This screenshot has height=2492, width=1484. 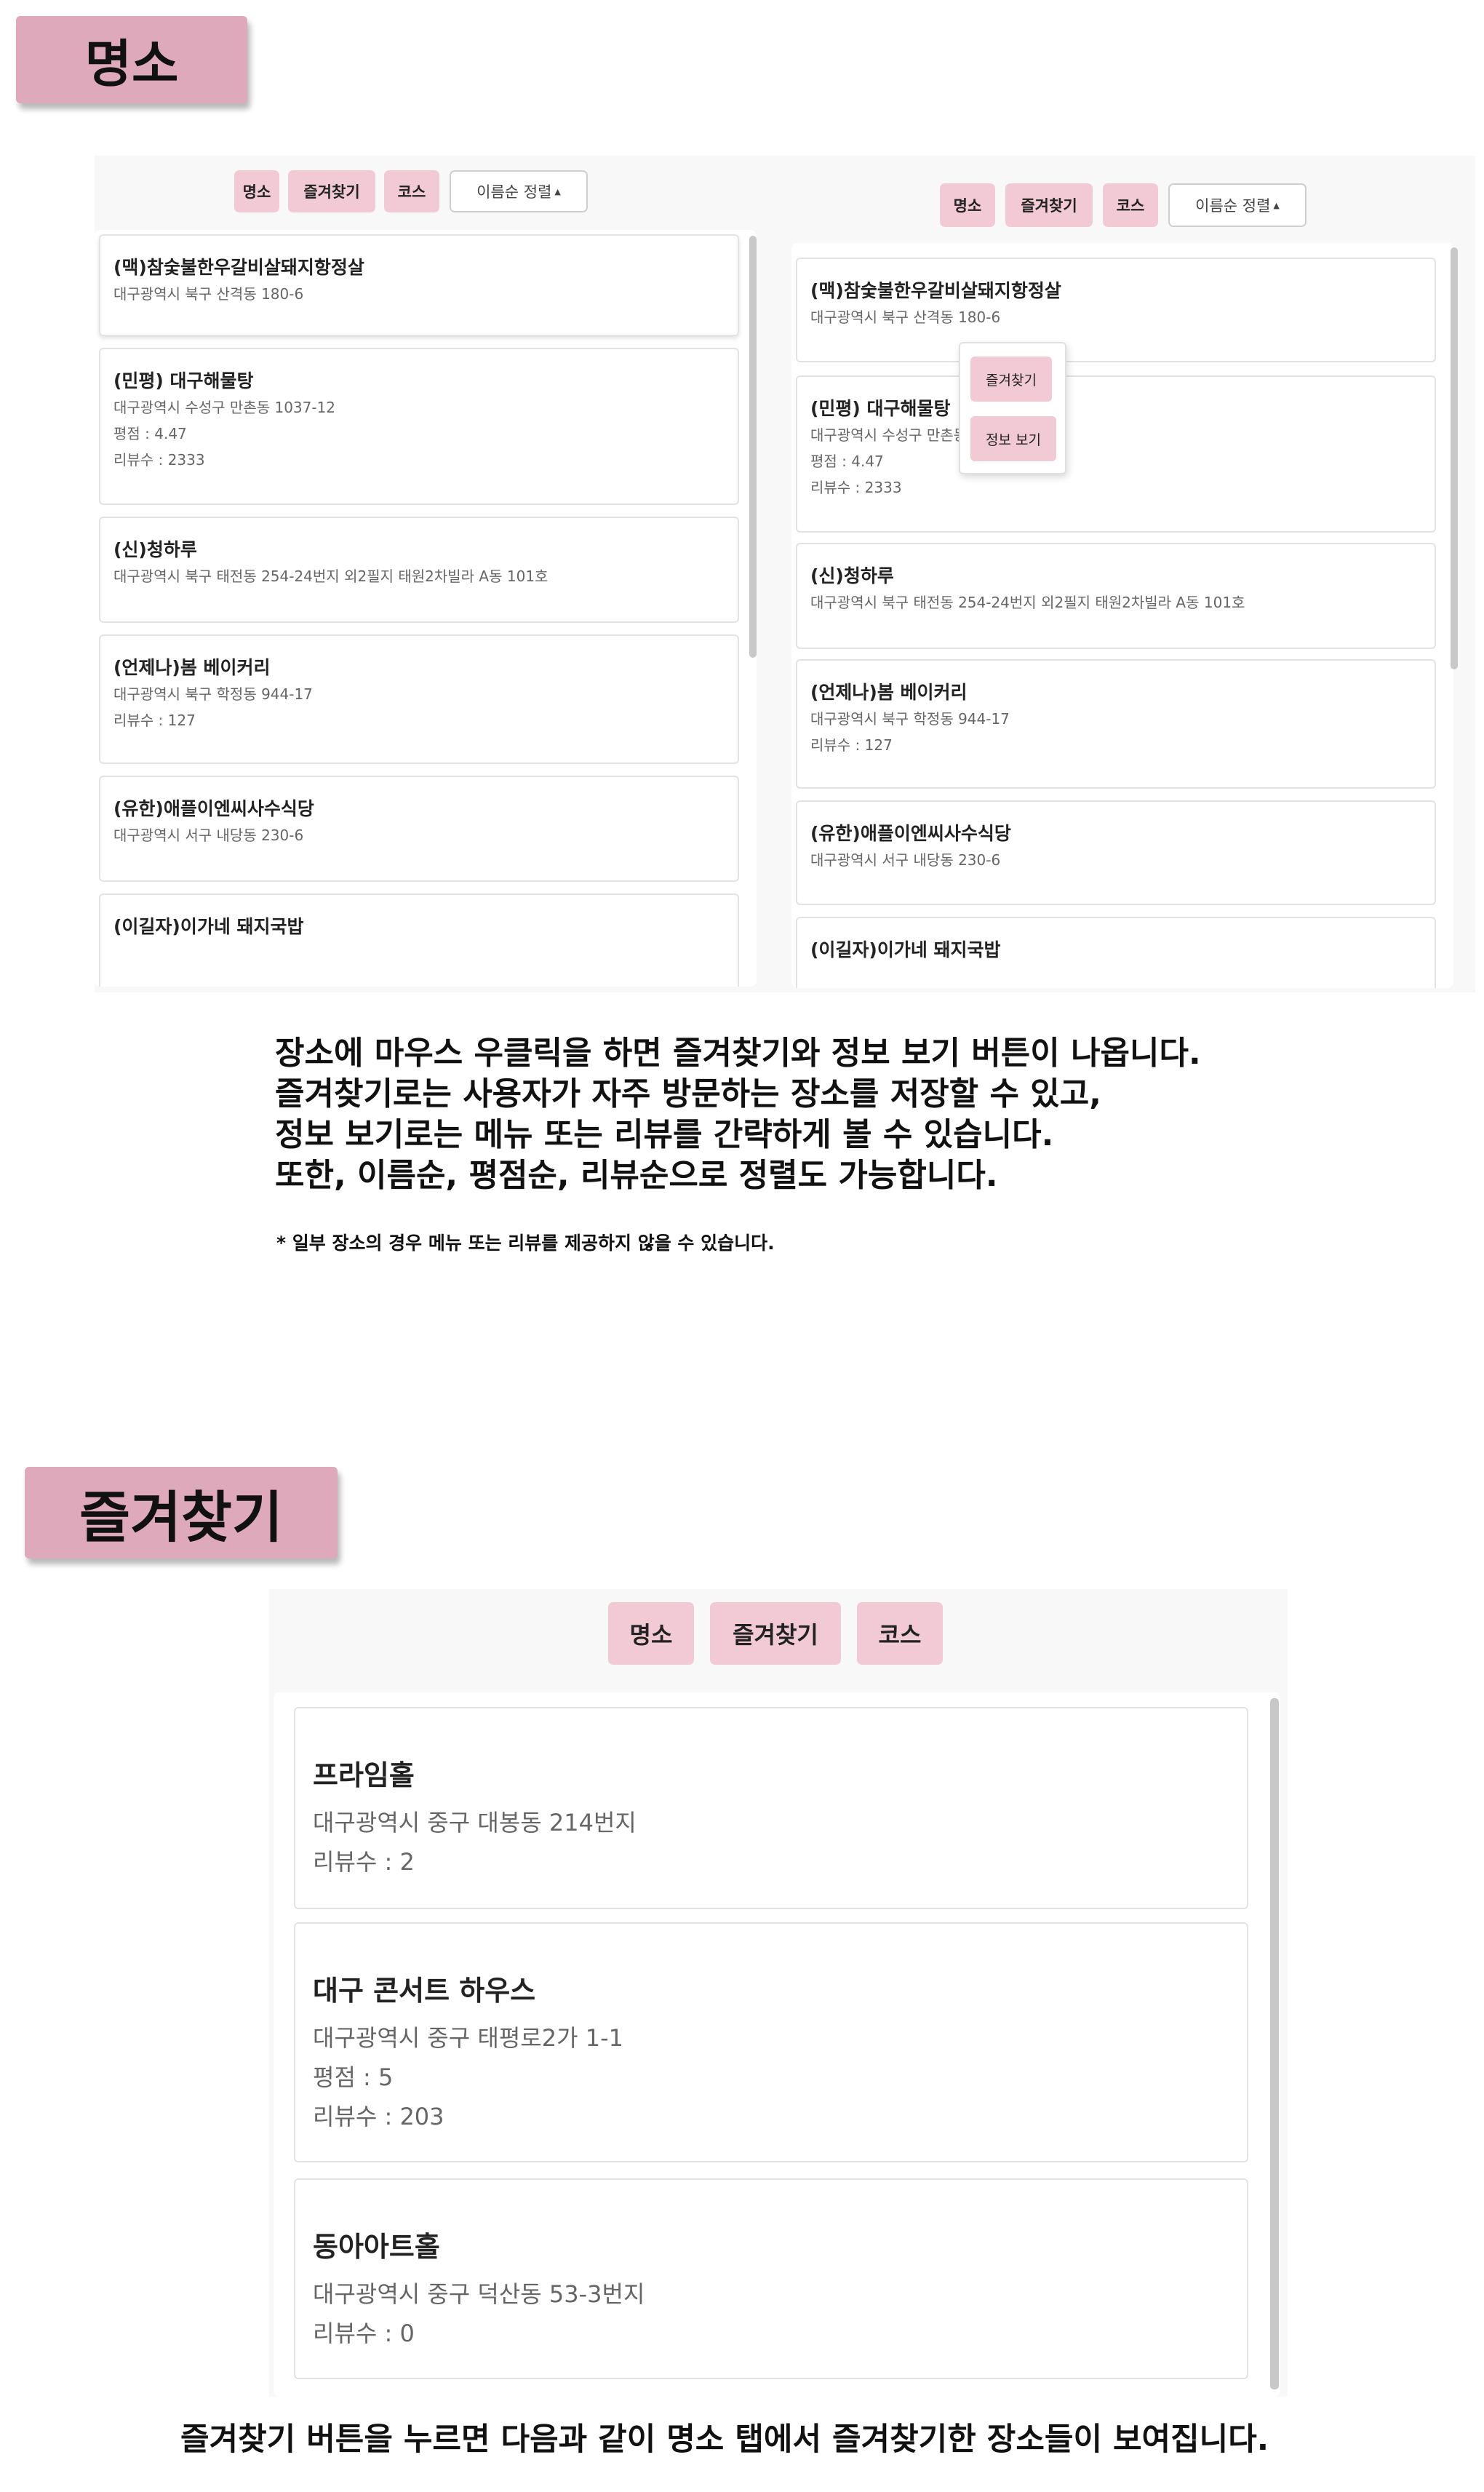 What do you see at coordinates (1011, 379) in the screenshot?
I see `context-favorite-button: 즐겨찾기` at bounding box center [1011, 379].